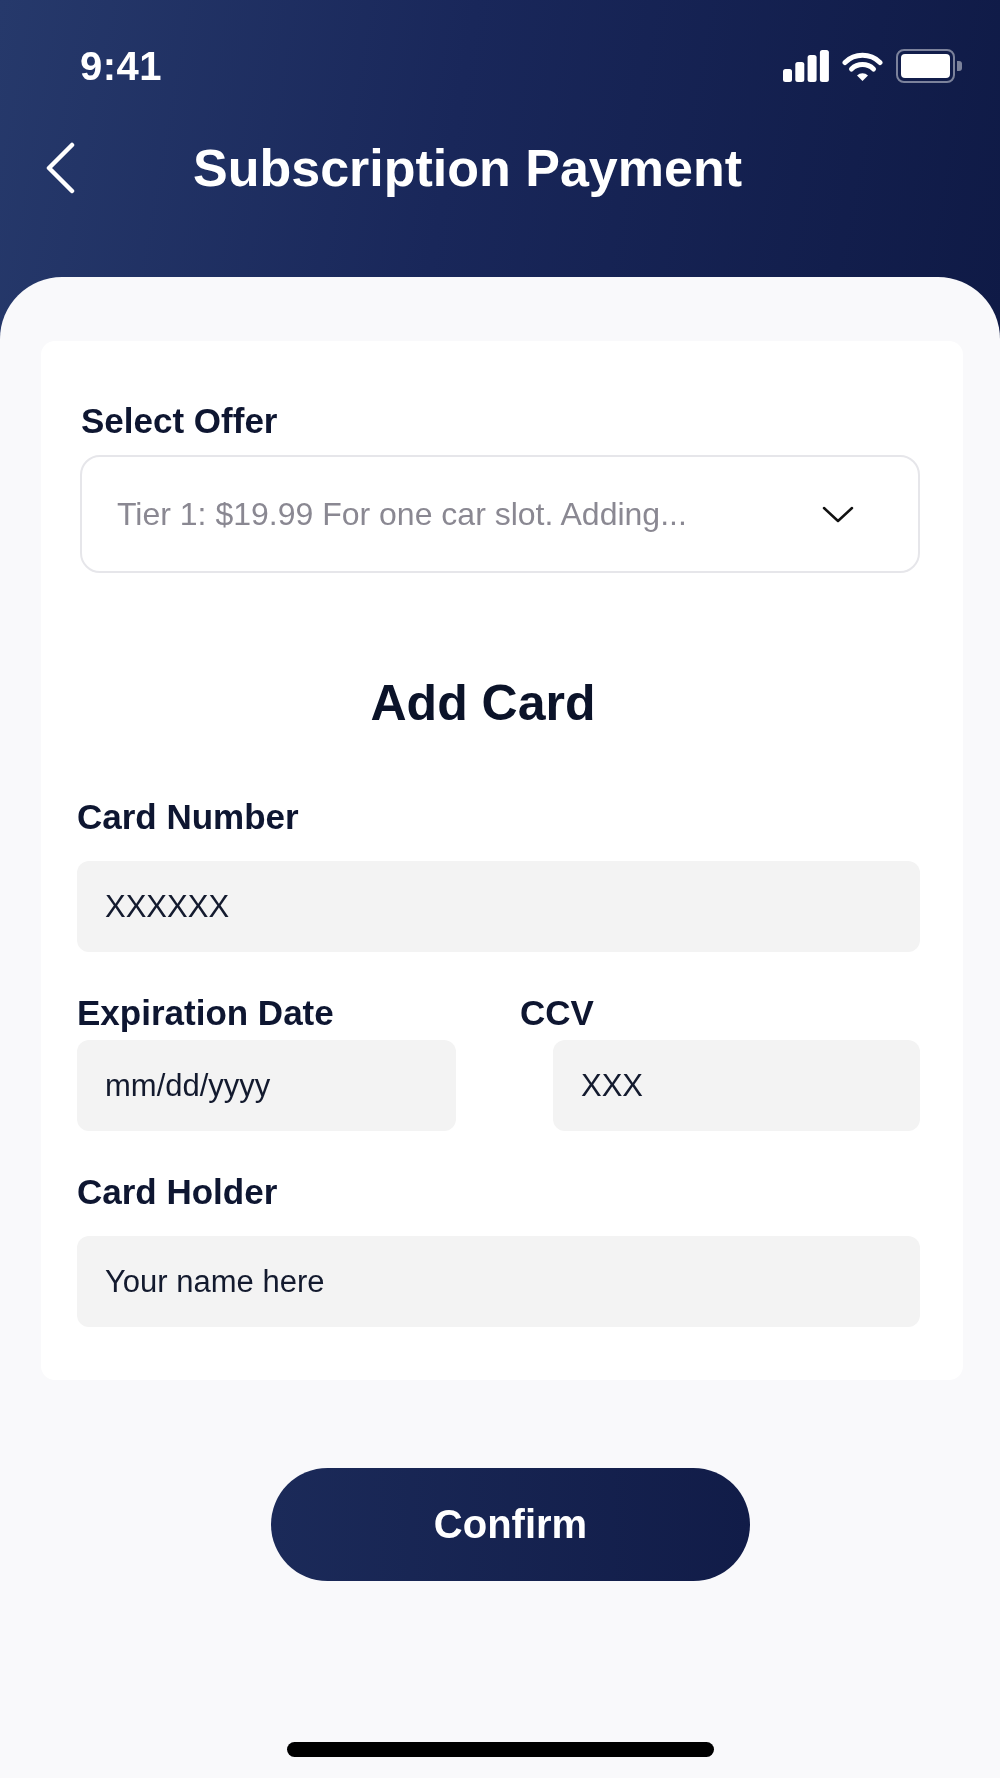 Image resolution: width=1000 pixels, height=1778 pixels. Describe the element at coordinates (178, 1192) in the screenshot. I see `field-label: Card Holder` at that location.